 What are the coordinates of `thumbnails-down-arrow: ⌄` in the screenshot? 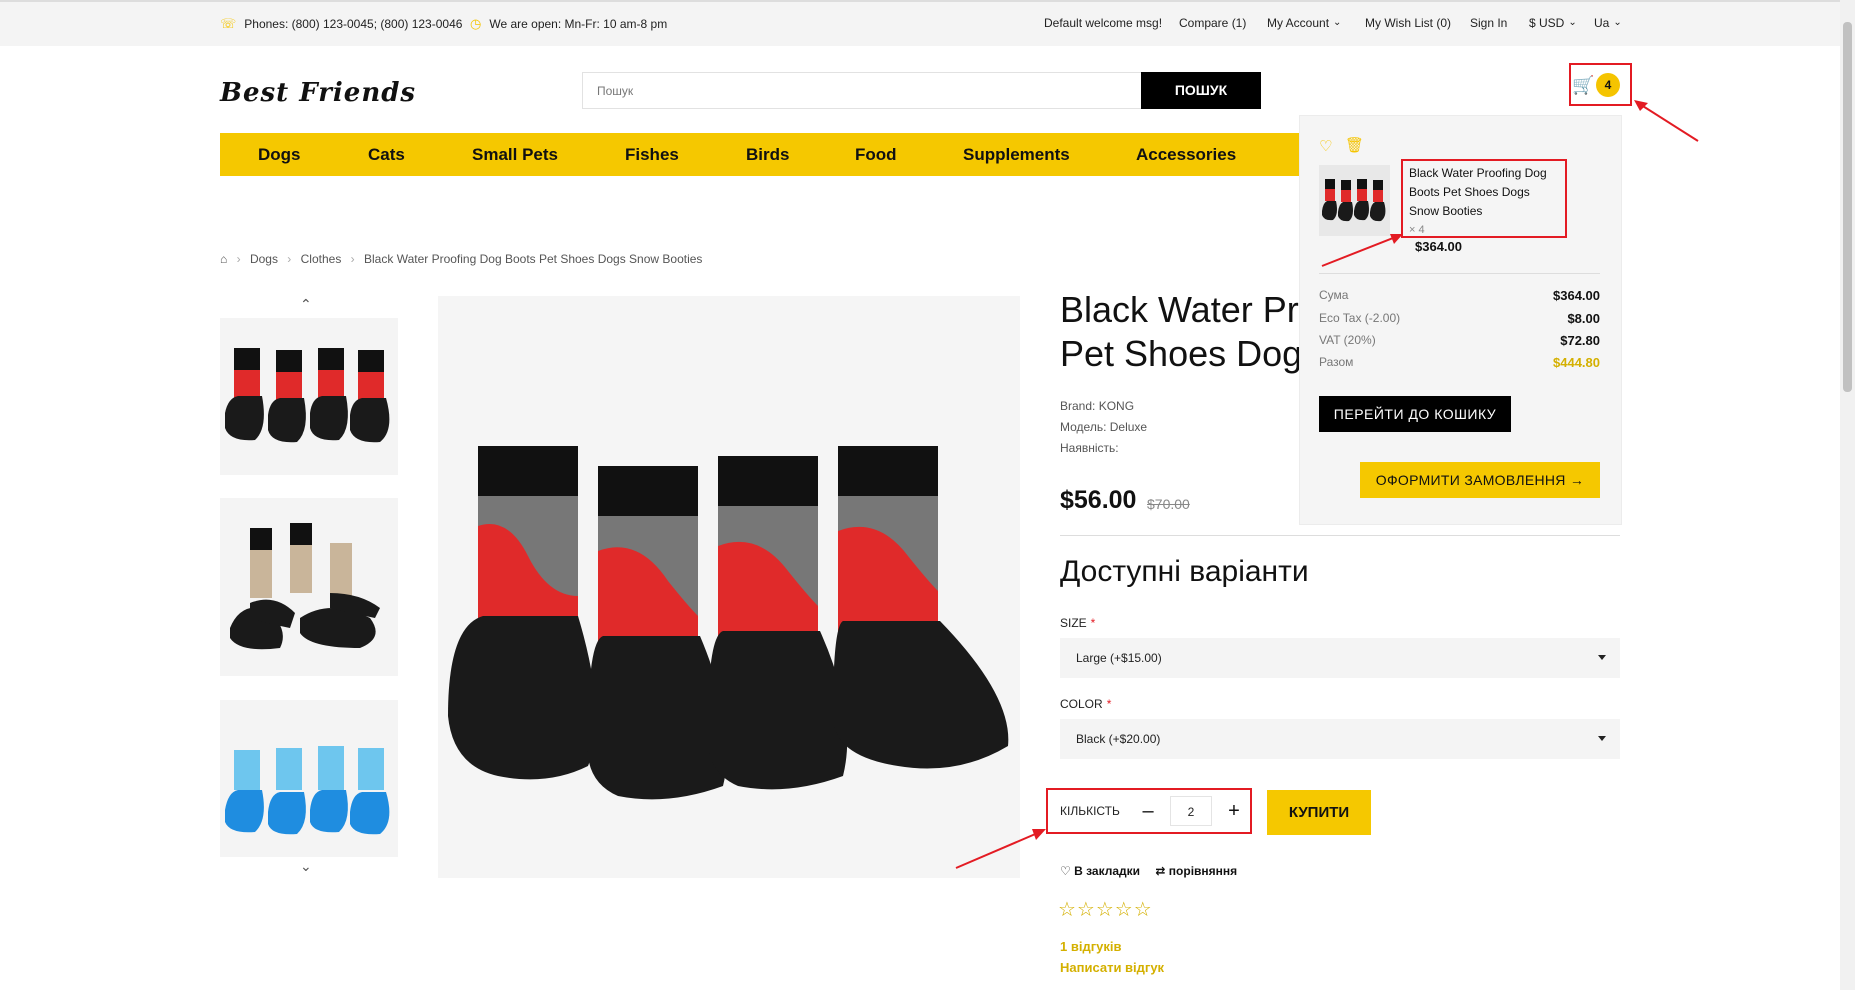 It's located at (306, 866).